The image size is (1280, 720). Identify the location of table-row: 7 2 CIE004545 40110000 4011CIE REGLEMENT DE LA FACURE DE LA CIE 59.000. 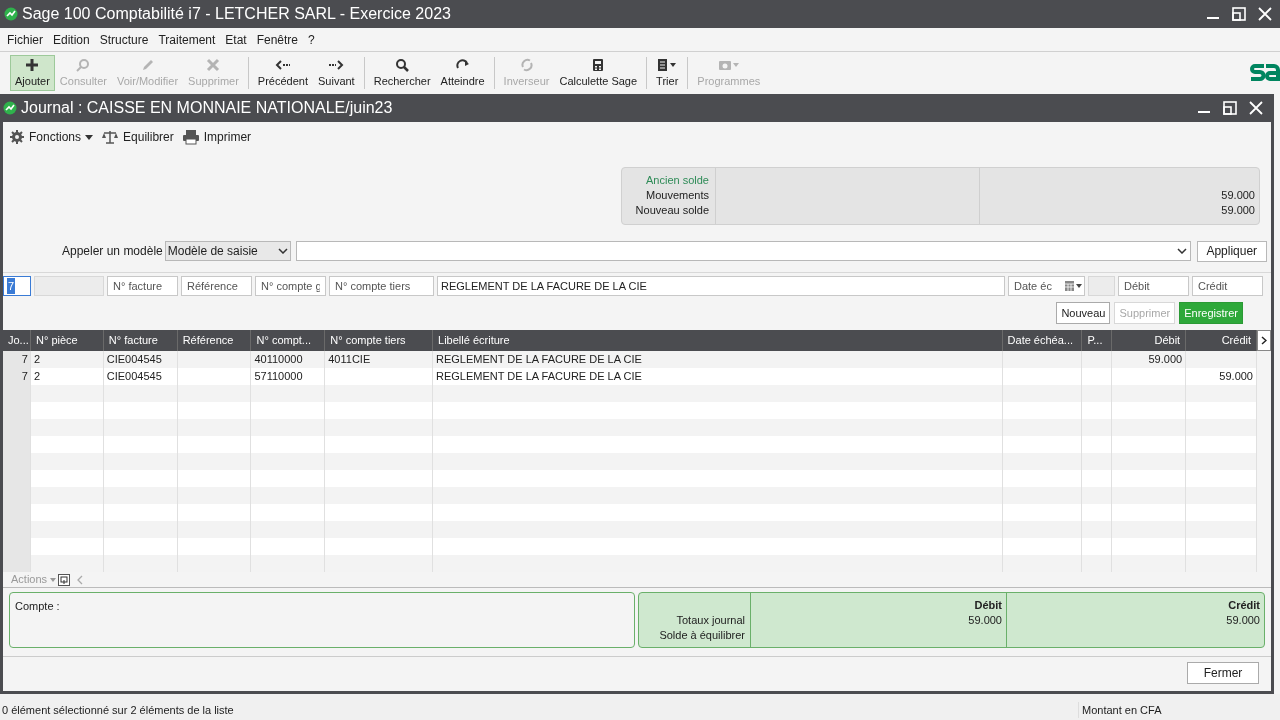
(630, 359).